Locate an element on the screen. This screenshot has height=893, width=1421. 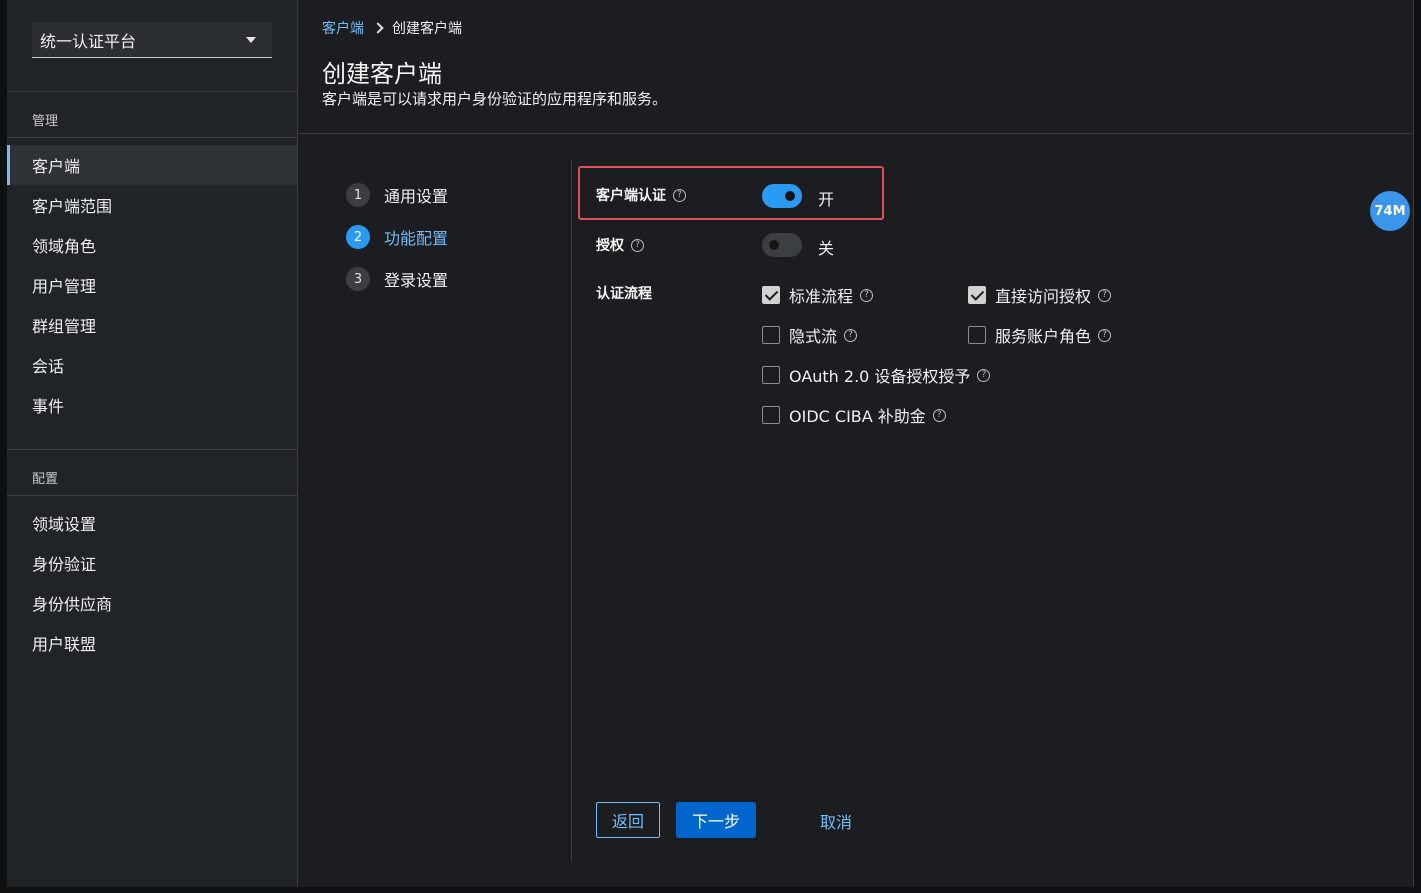
checkbox-oidc-ciba-grant: OIDC CIBA 补助金 ? is located at coordinates (854, 415).